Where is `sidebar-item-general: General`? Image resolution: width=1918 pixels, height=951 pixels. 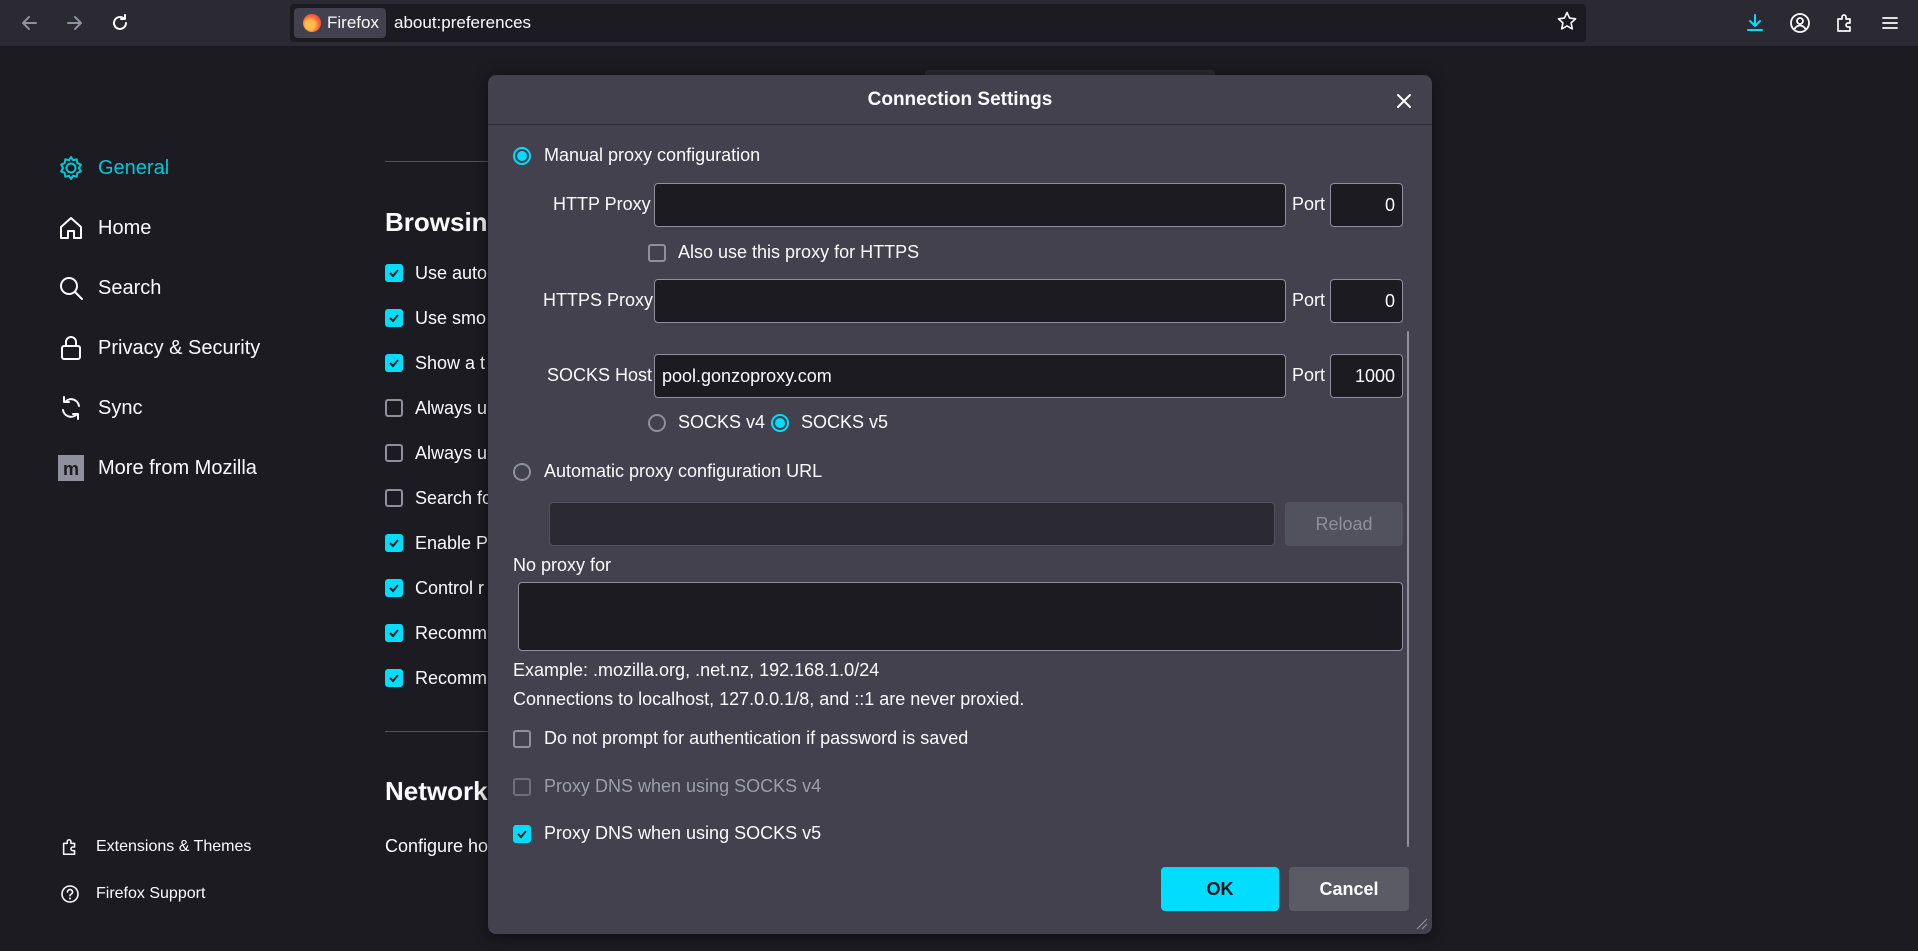 sidebar-item-general: General is located at coordinates (112, 168).